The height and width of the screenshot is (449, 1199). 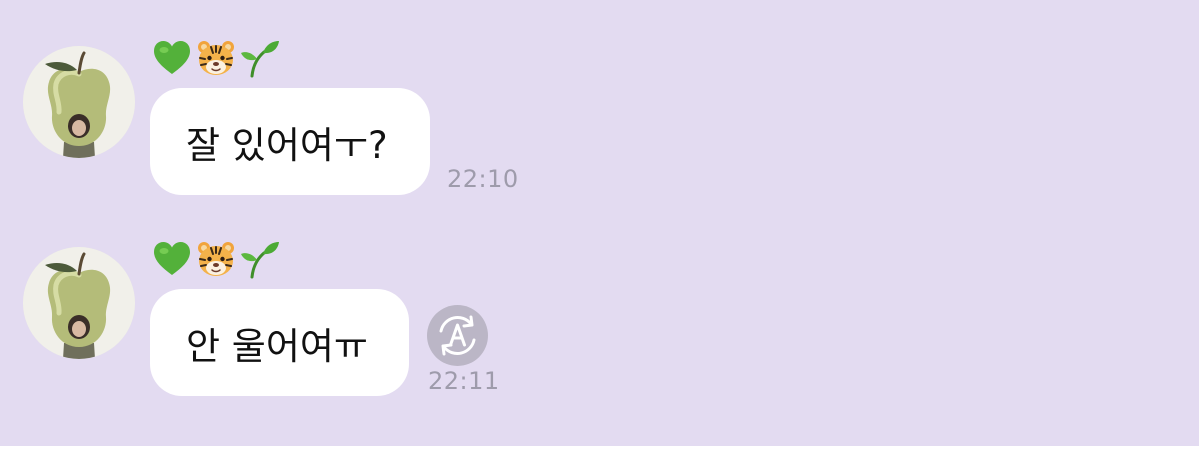 I want to click on translate-icon, so click(x=457, y=335).